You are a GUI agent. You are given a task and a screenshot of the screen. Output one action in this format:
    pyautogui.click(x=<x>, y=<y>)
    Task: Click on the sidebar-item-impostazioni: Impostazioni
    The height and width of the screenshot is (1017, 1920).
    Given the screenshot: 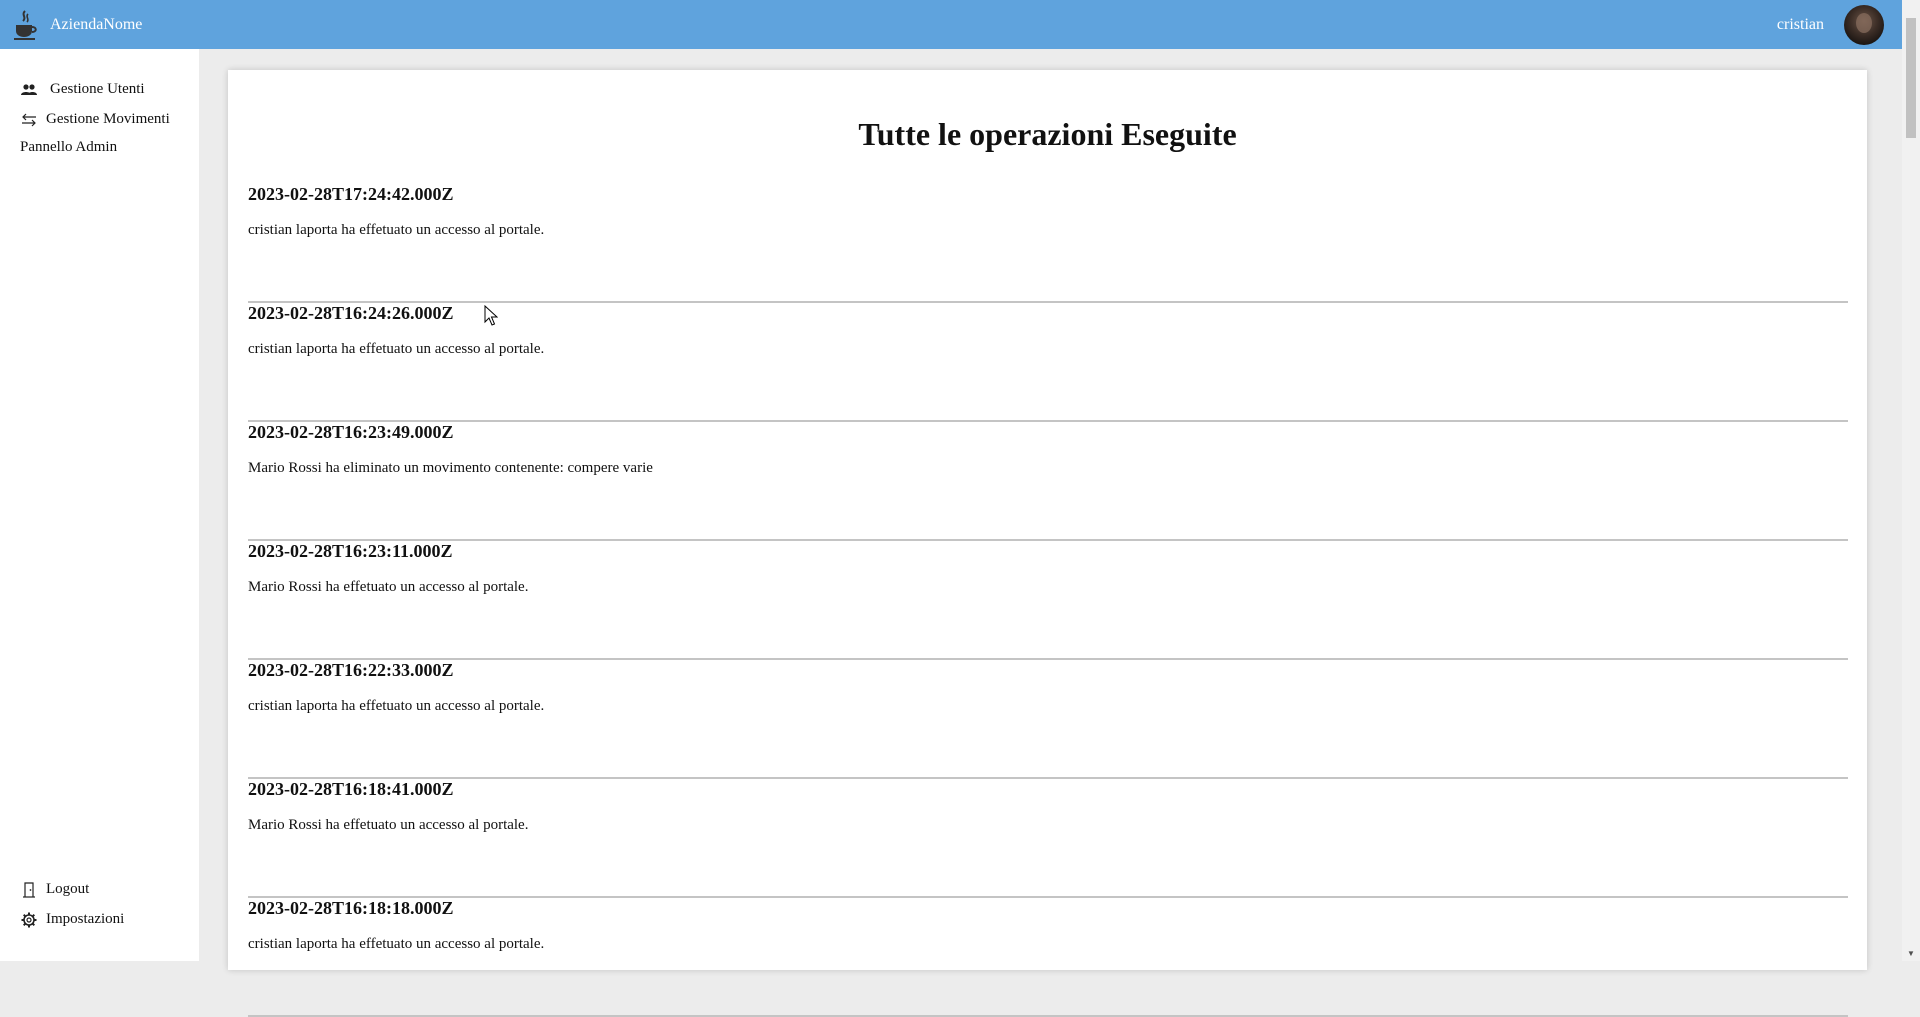 What is the action you would take?
    pyautogui.click(x=72, y=919)
    